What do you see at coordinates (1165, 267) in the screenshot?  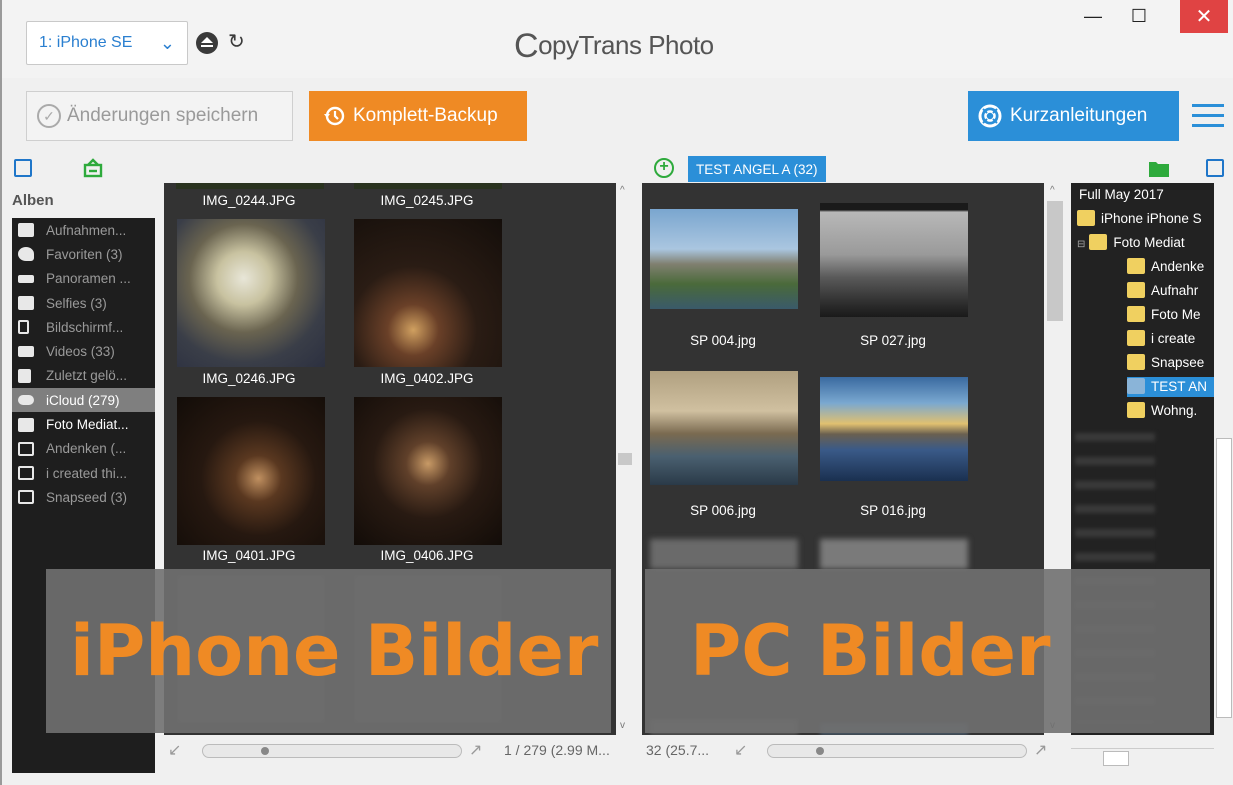 I see `tree-item: Andenke` at bounding box center [1165, 267].